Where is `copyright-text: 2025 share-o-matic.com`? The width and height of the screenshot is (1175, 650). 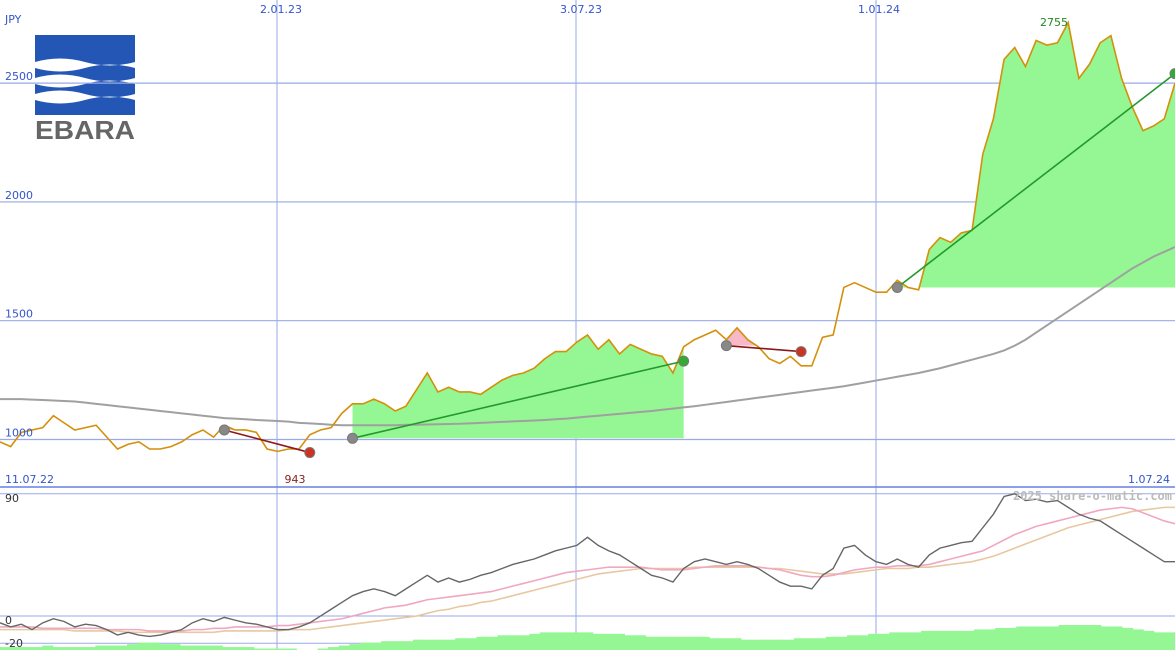
copyright-text: 2025 share-o-matic.com is located at coordinates (1092, 496).